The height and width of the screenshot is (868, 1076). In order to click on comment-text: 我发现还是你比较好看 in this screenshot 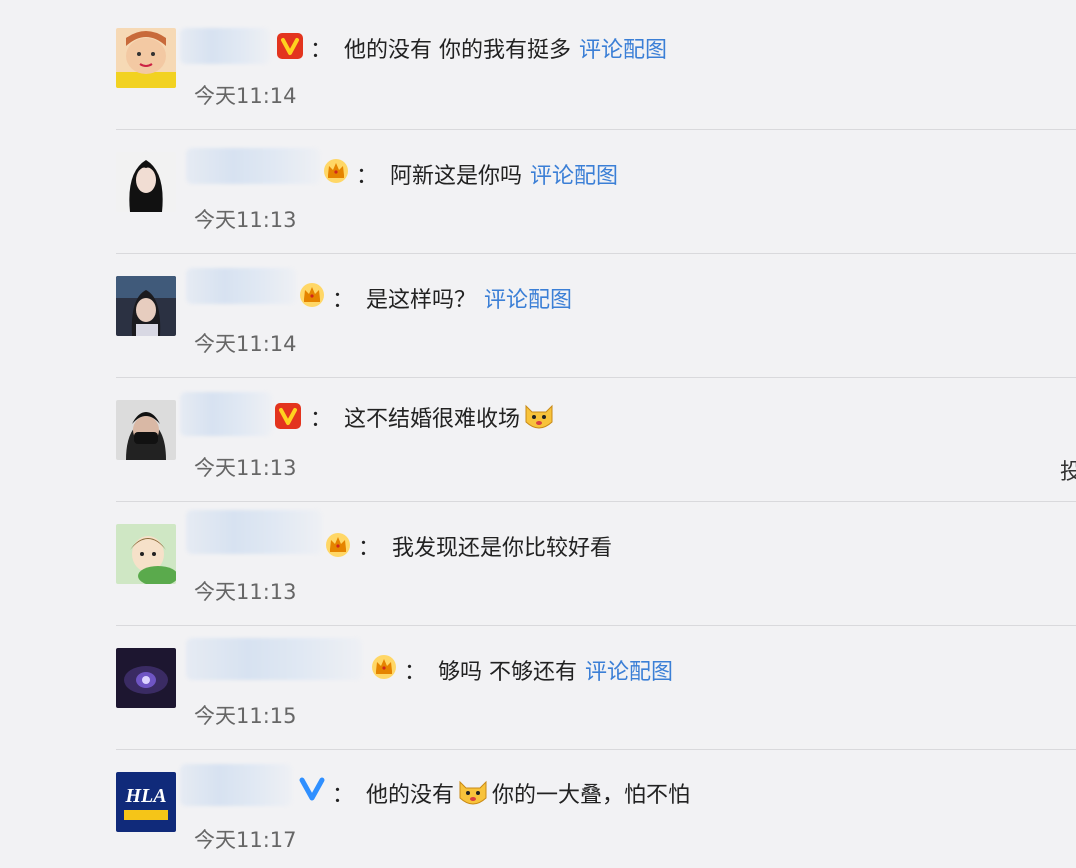, I will do `click(502, 548)`.